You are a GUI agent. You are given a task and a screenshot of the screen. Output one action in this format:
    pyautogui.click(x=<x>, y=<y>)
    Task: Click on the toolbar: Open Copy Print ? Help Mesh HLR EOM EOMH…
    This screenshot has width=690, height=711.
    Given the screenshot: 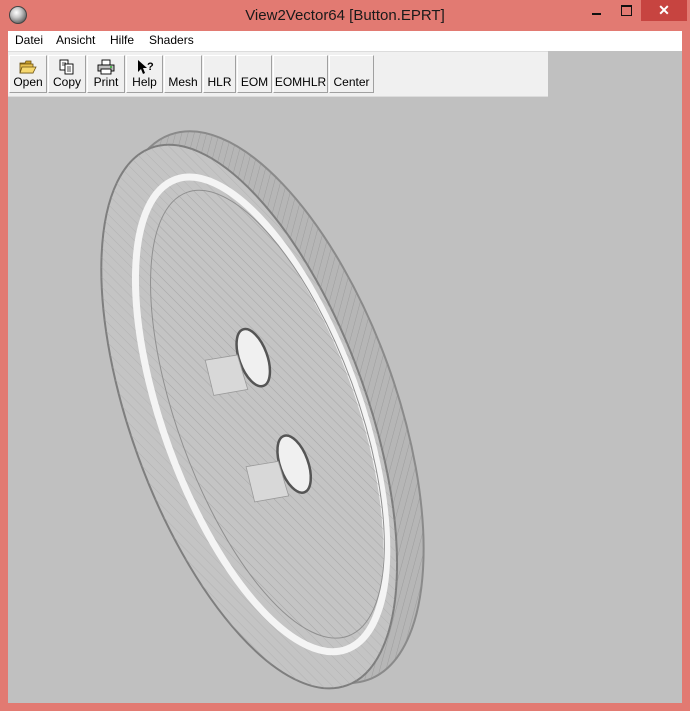 What is the action you would take?
    pyautogui.click(x=278, y=74)
    